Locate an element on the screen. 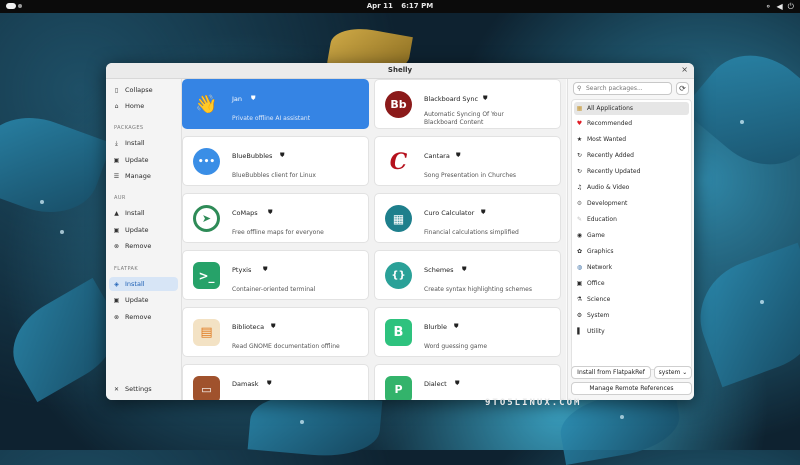 The width and height of the screenshot is (800, 465). manage-remote-references-button: Manage Remote References is located at coordinates (631, 388).